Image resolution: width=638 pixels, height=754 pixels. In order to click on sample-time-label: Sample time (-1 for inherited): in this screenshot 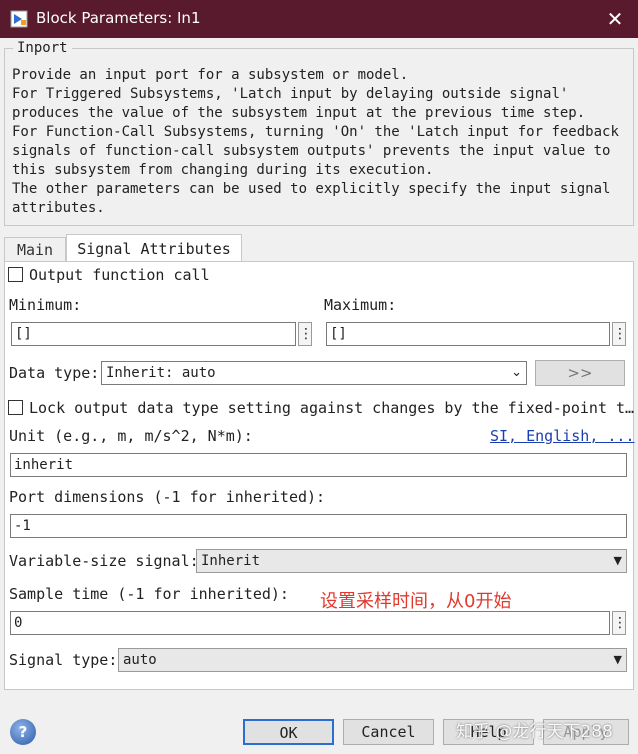, I will do `click(149, 594)`.